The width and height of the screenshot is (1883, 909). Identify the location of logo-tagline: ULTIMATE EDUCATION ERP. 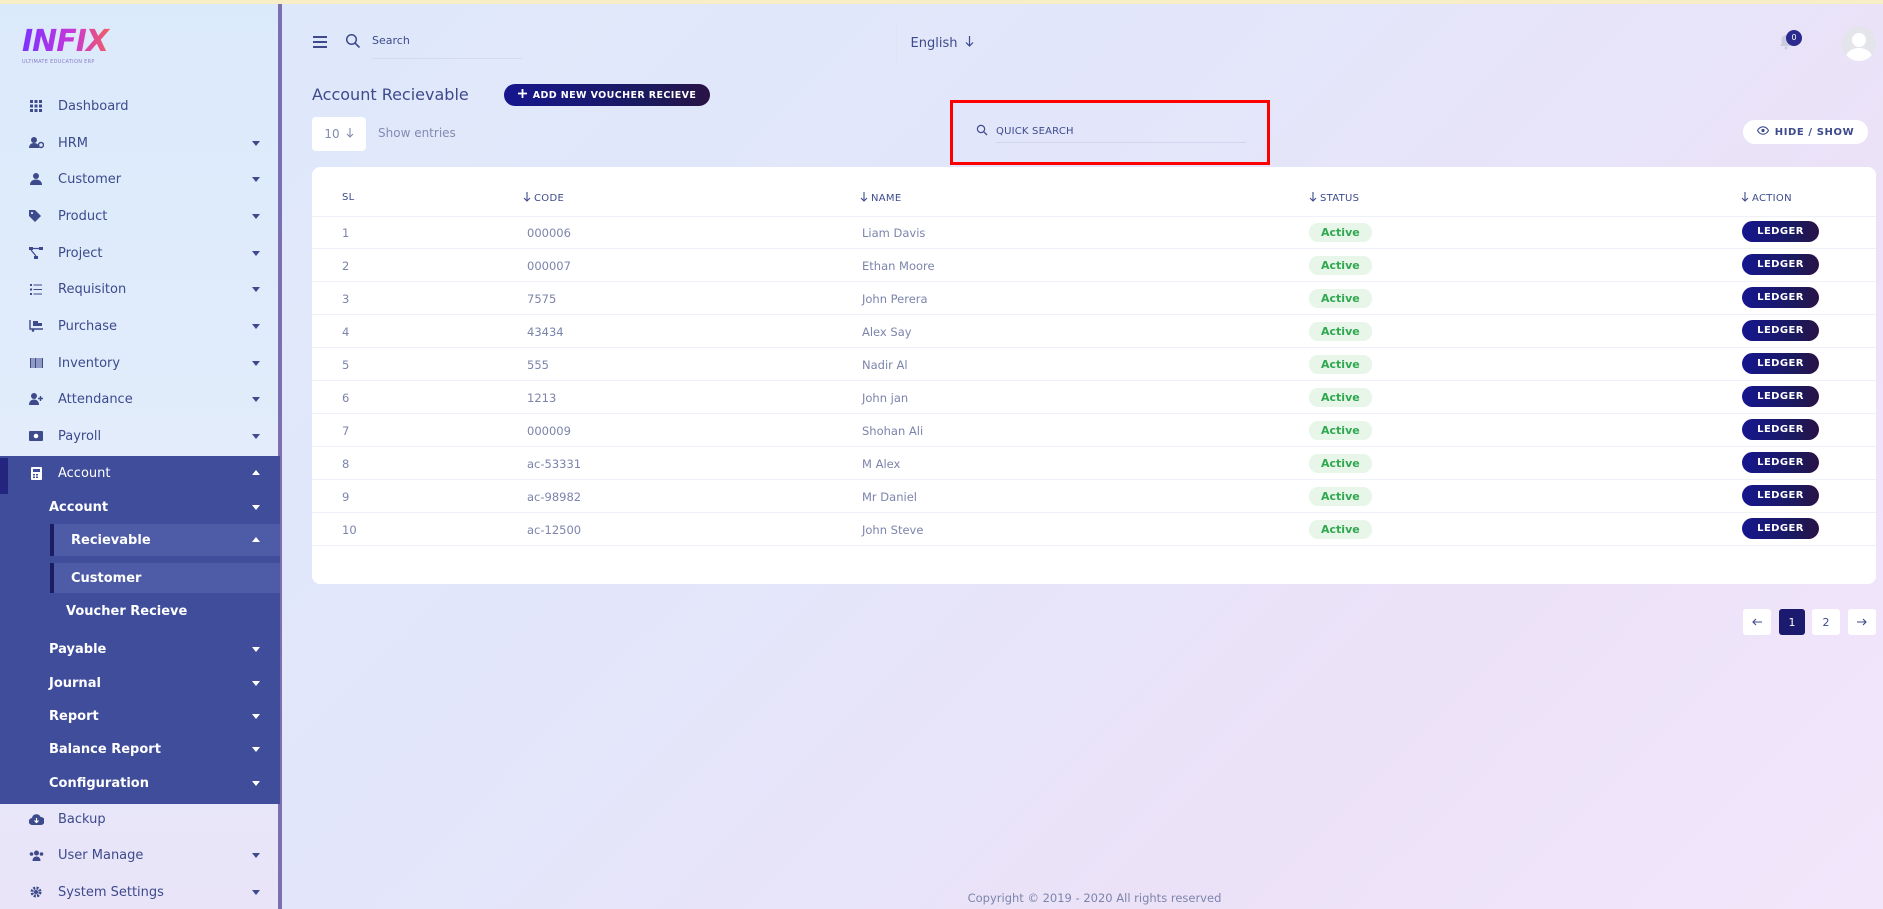
(58, 62).